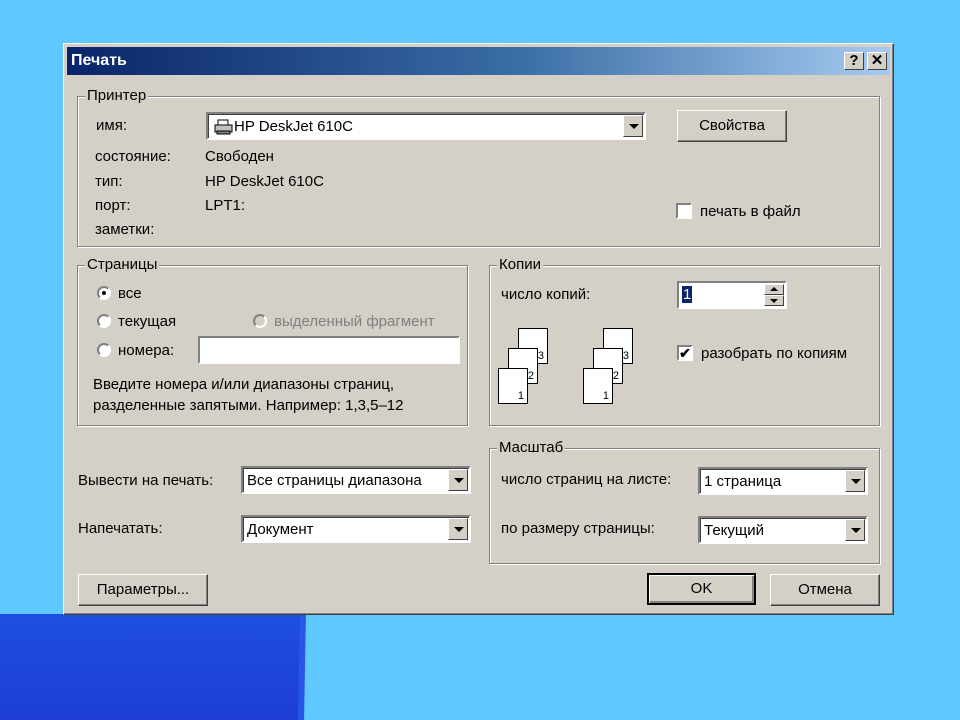 The height and width of the screenshot is (720, 960). What do you see at coordinates (546, 294) in the screenshot?
I see `copies-count-label: число копий:` at bounding box center [546, 294].